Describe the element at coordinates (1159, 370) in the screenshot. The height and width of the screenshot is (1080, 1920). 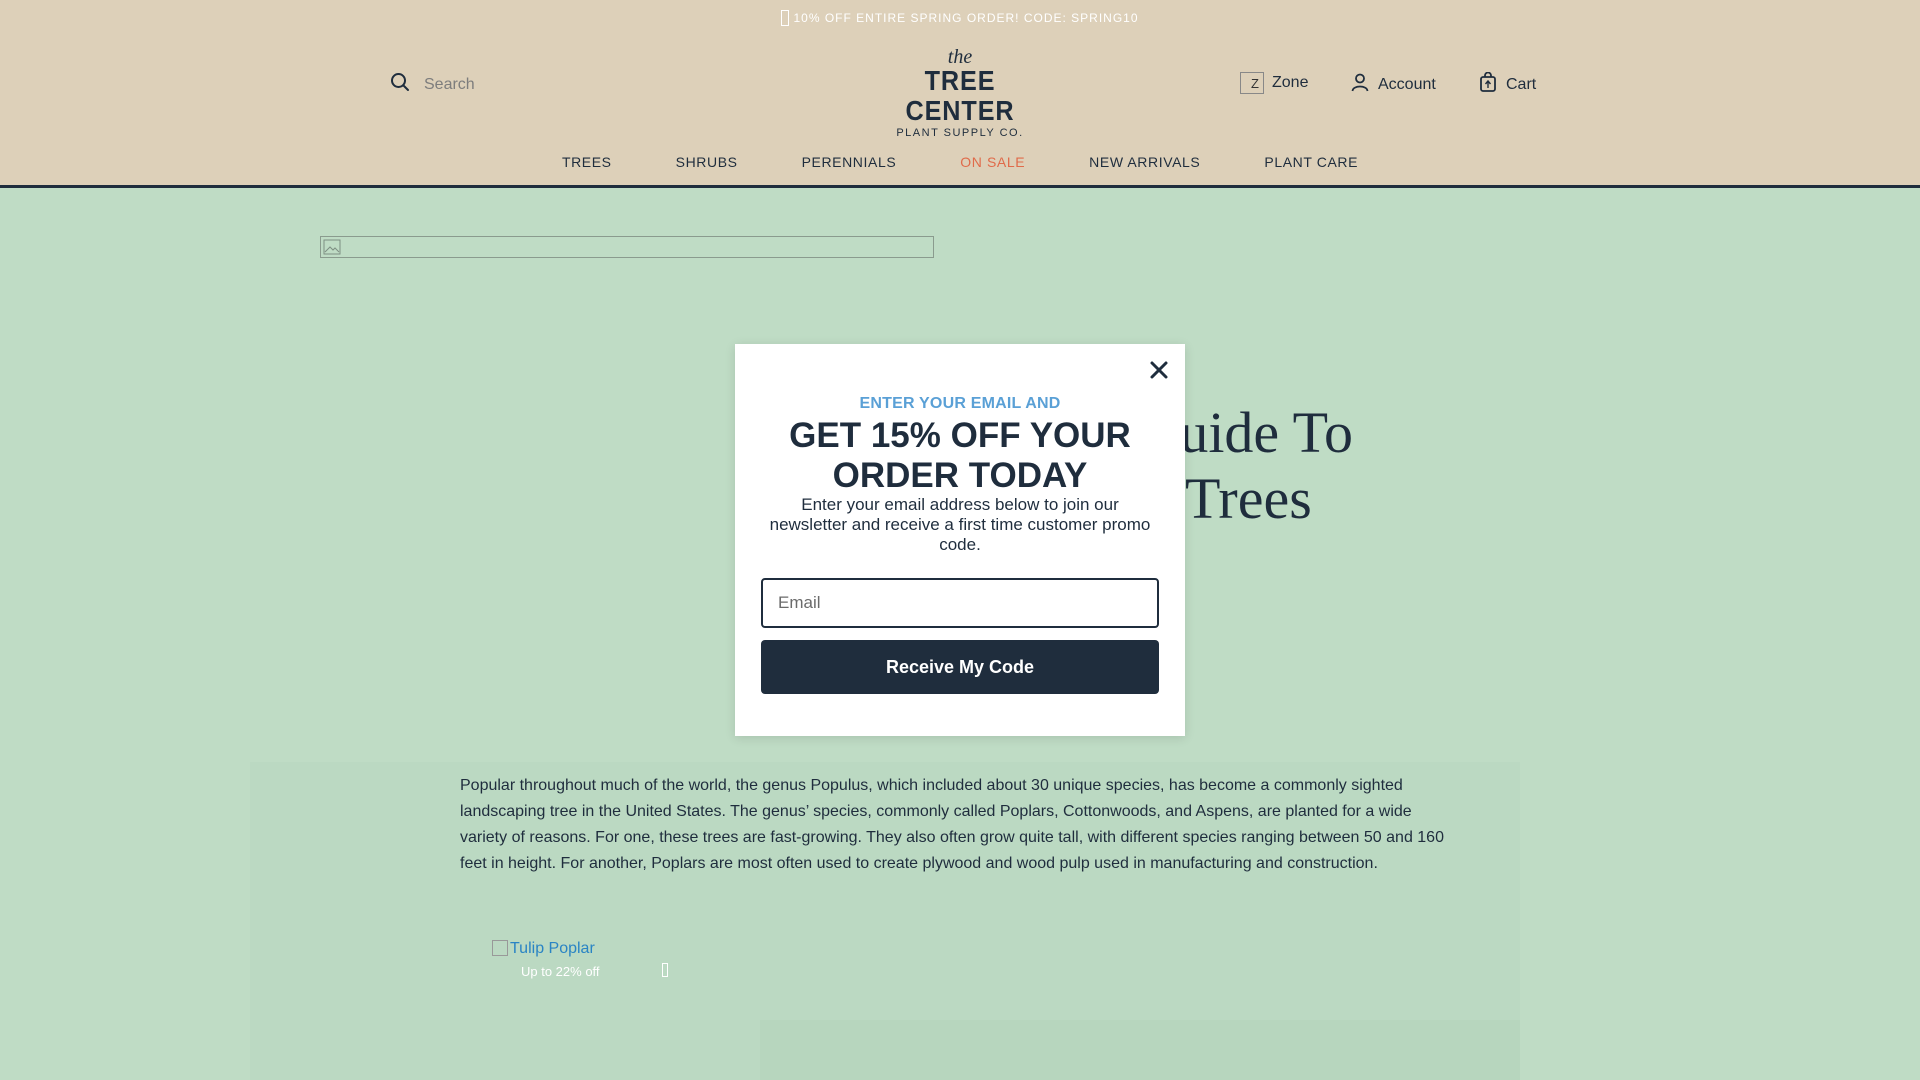
I see `close-icon` at that location.